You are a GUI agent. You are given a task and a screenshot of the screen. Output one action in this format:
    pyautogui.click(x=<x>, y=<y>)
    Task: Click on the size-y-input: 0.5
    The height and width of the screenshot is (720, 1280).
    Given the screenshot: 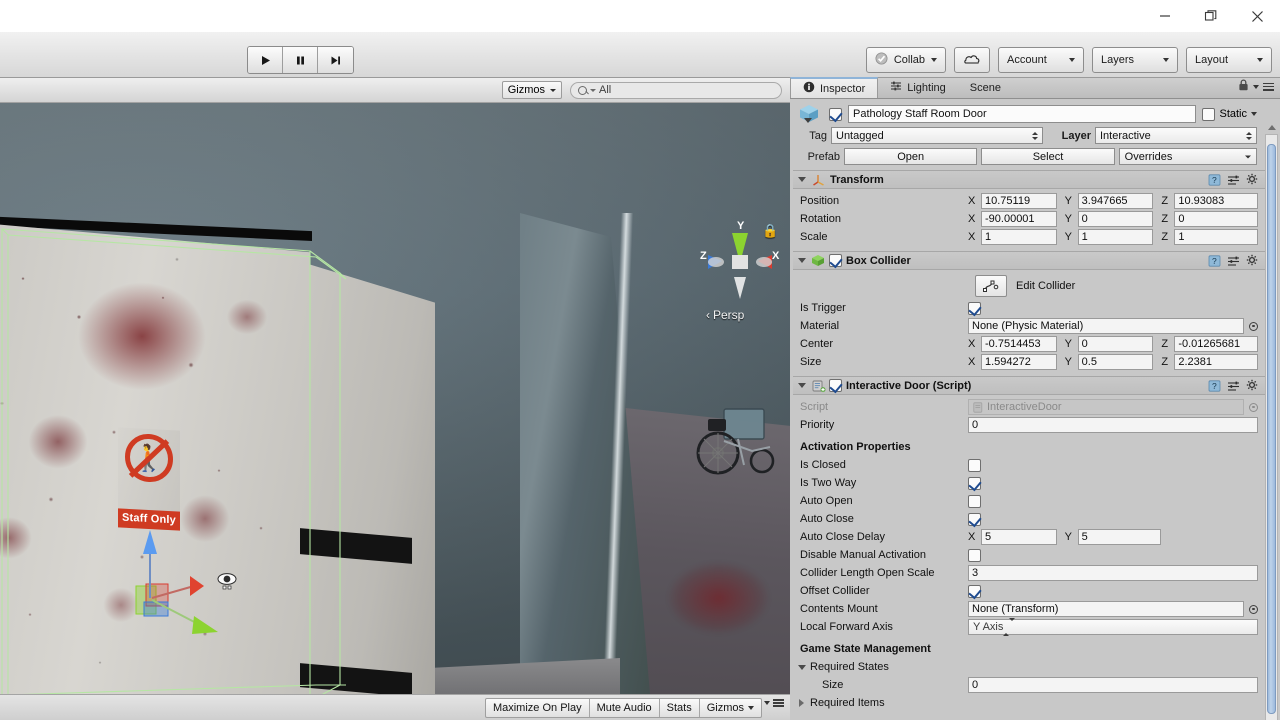 What is the action you would take?
    pyautogui.click(x=1115, y=362)
    